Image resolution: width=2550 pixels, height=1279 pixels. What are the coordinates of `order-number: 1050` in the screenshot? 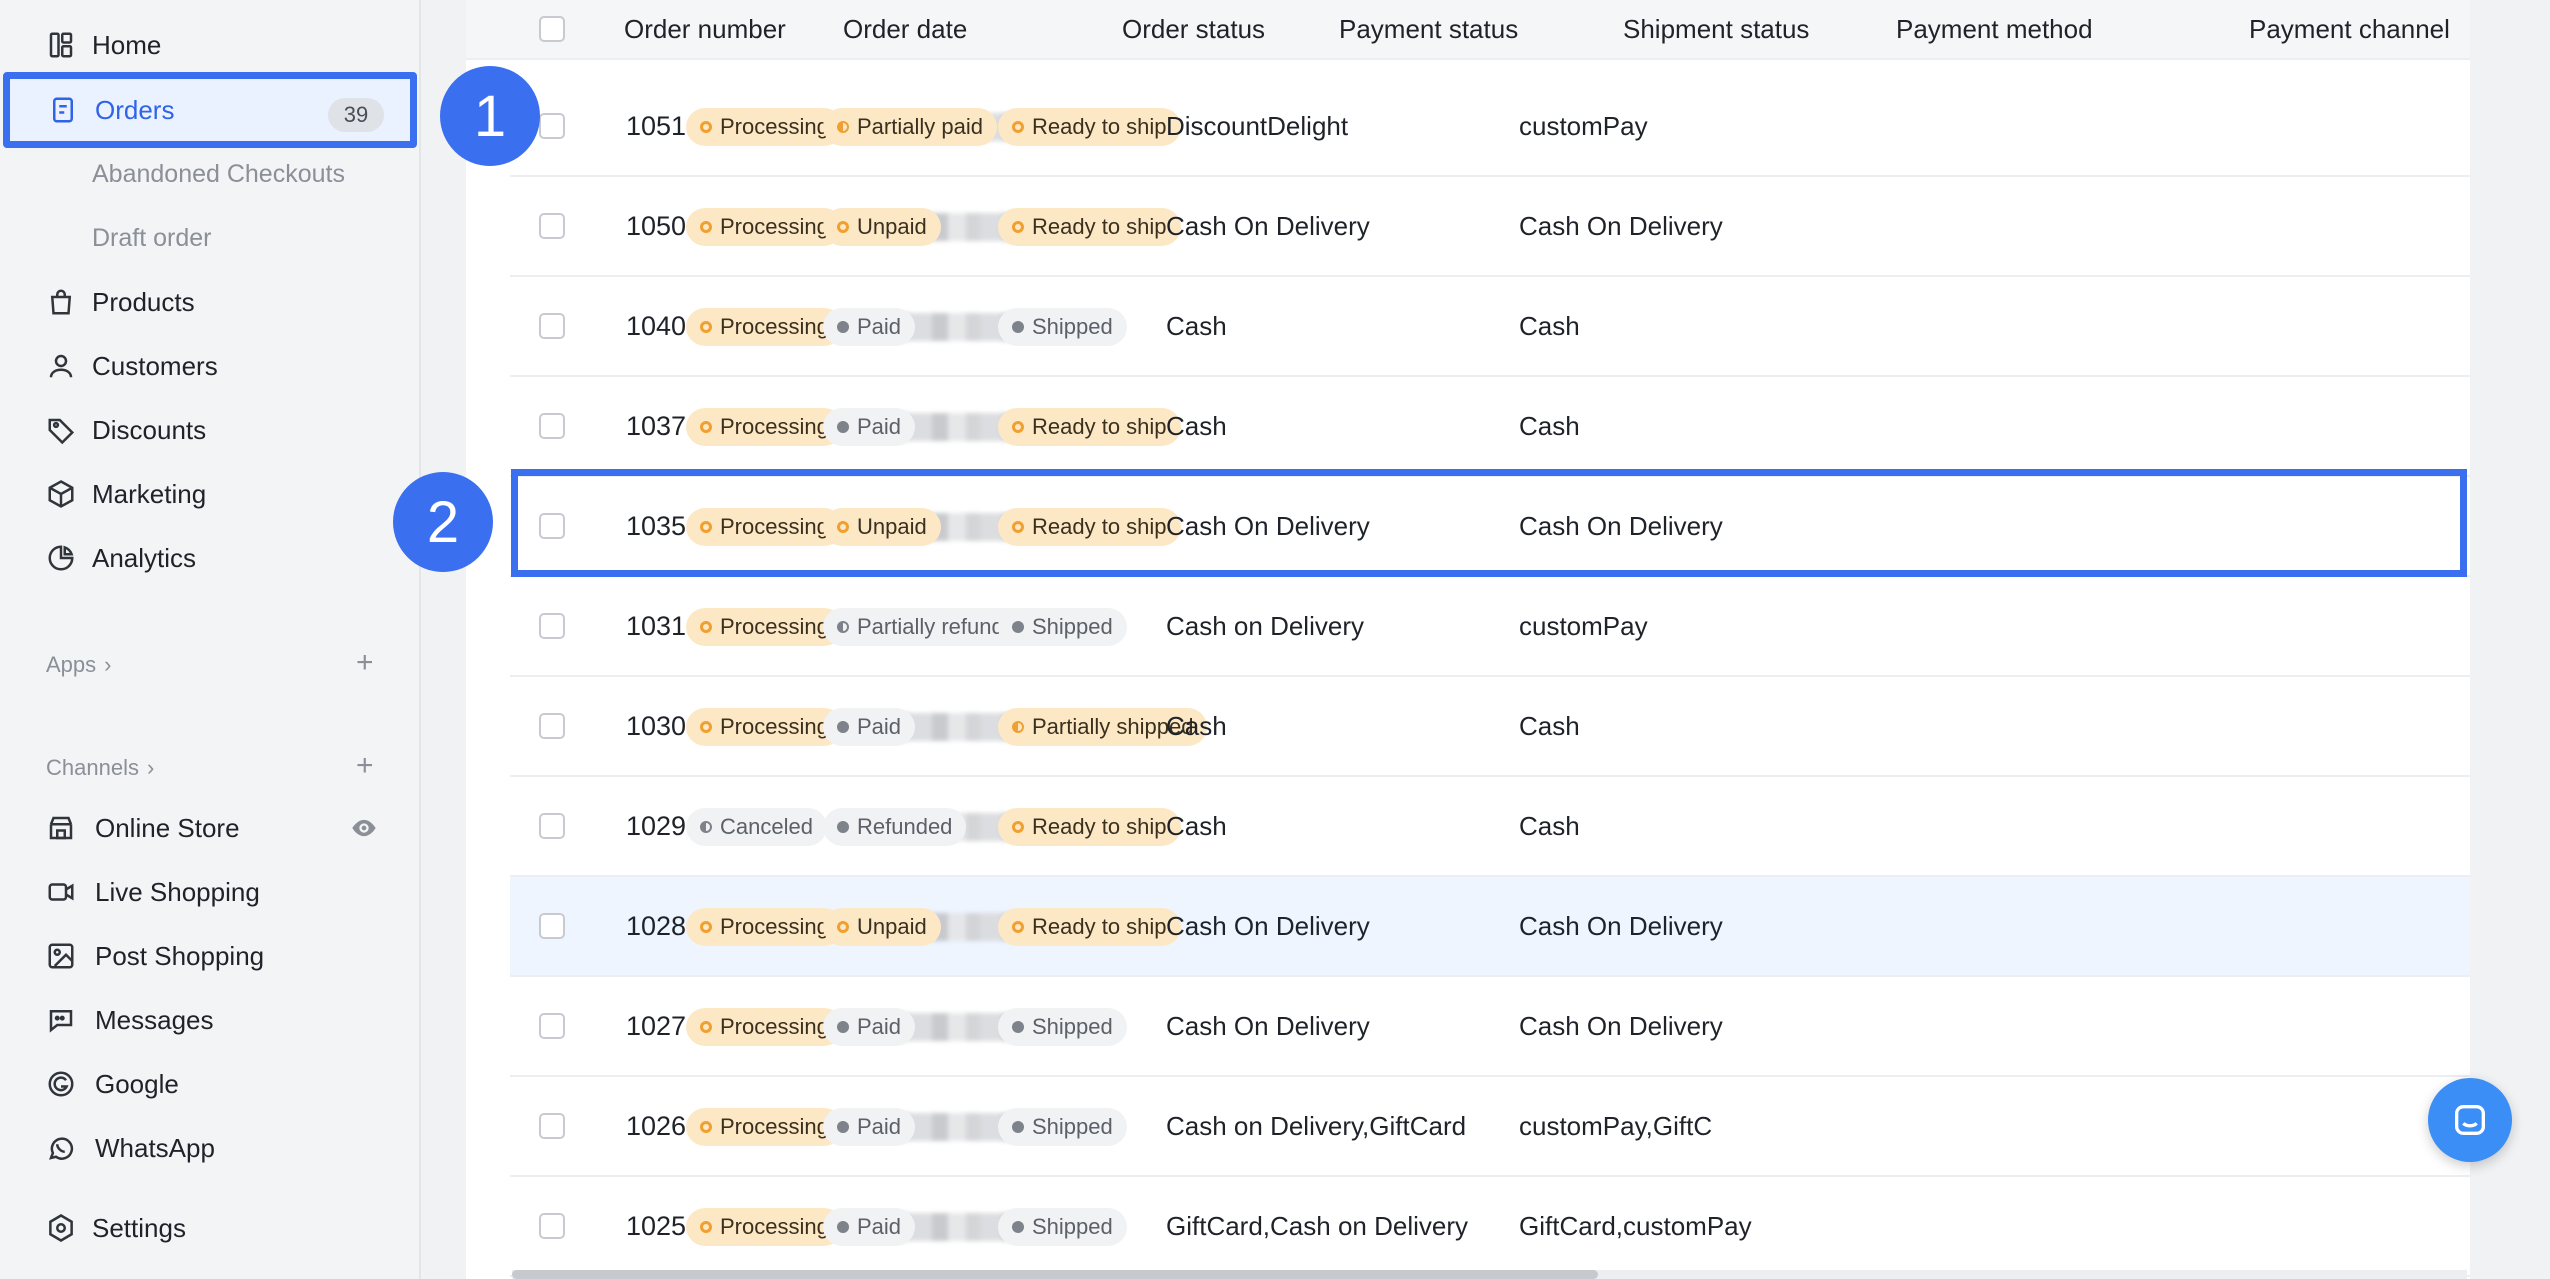 It's located at (656, 226).